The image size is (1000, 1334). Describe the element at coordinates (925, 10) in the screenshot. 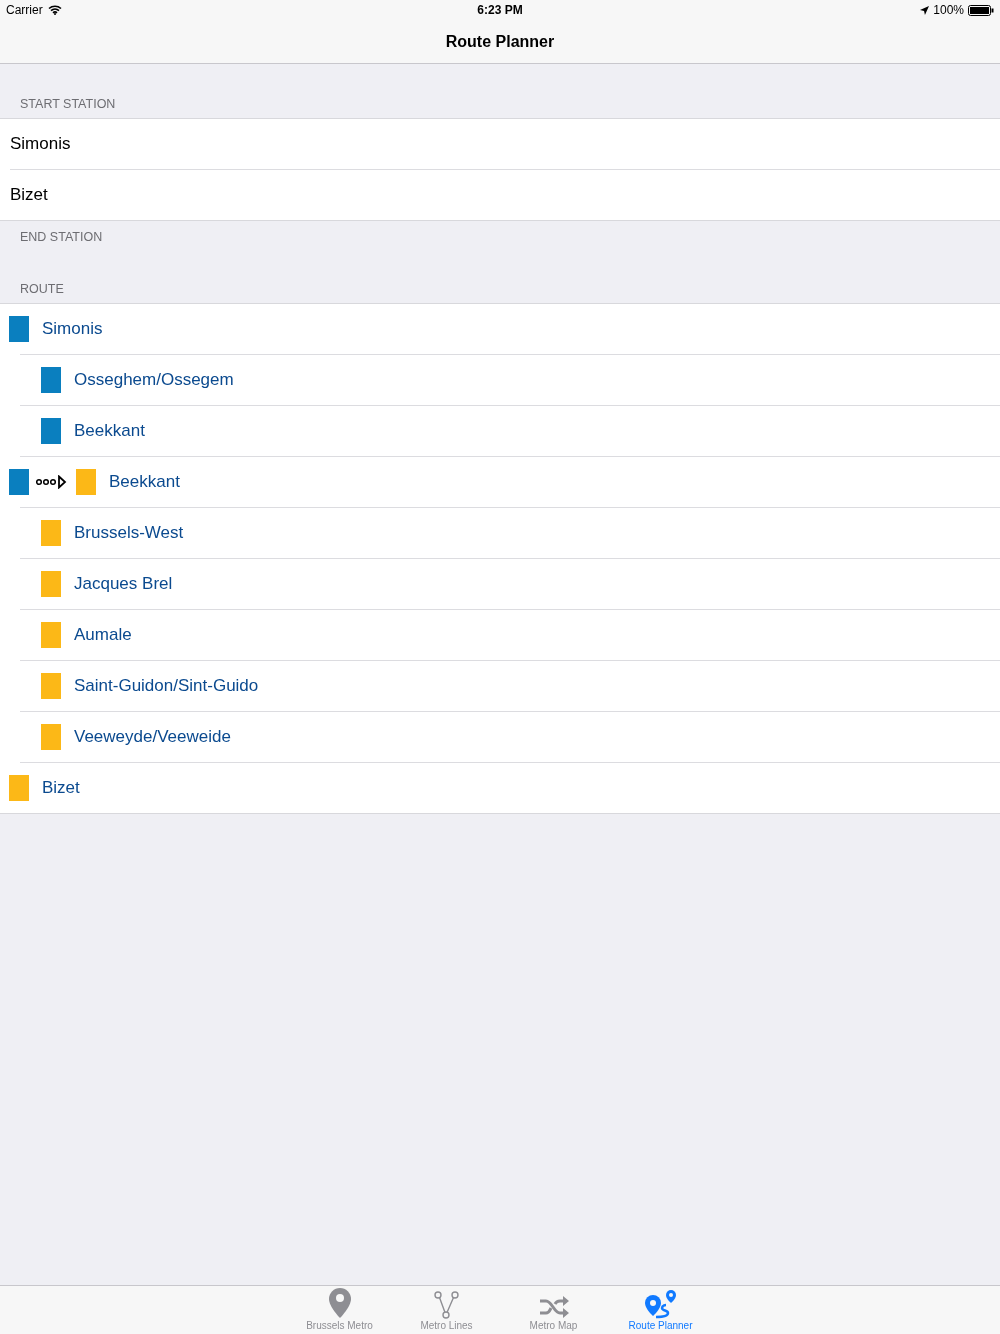

I see `location-arrow-icon` at that location.